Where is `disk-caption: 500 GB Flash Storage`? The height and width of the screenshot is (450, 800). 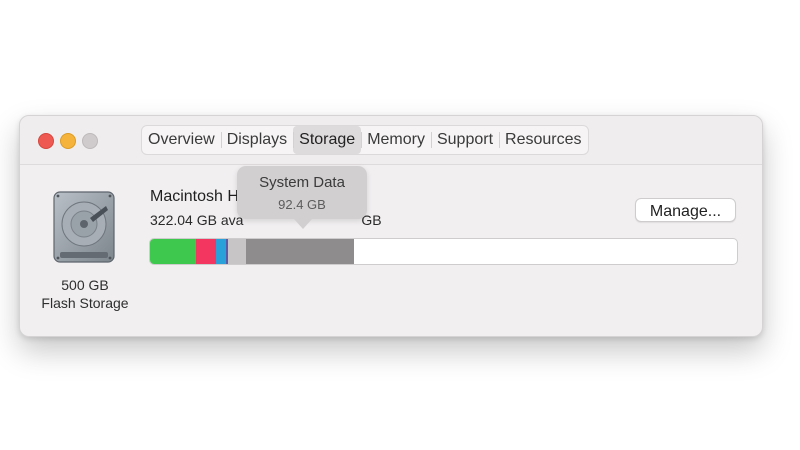 disk-caption: 500 GB Flash Storage is located at coordinates (85, 294).